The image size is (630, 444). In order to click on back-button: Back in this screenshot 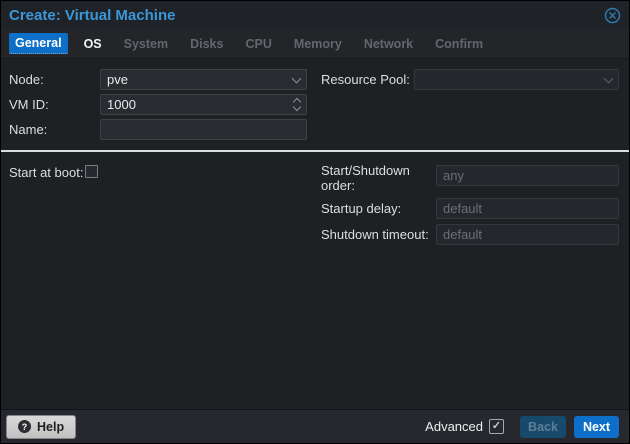, I will do `click(543, 426)`.